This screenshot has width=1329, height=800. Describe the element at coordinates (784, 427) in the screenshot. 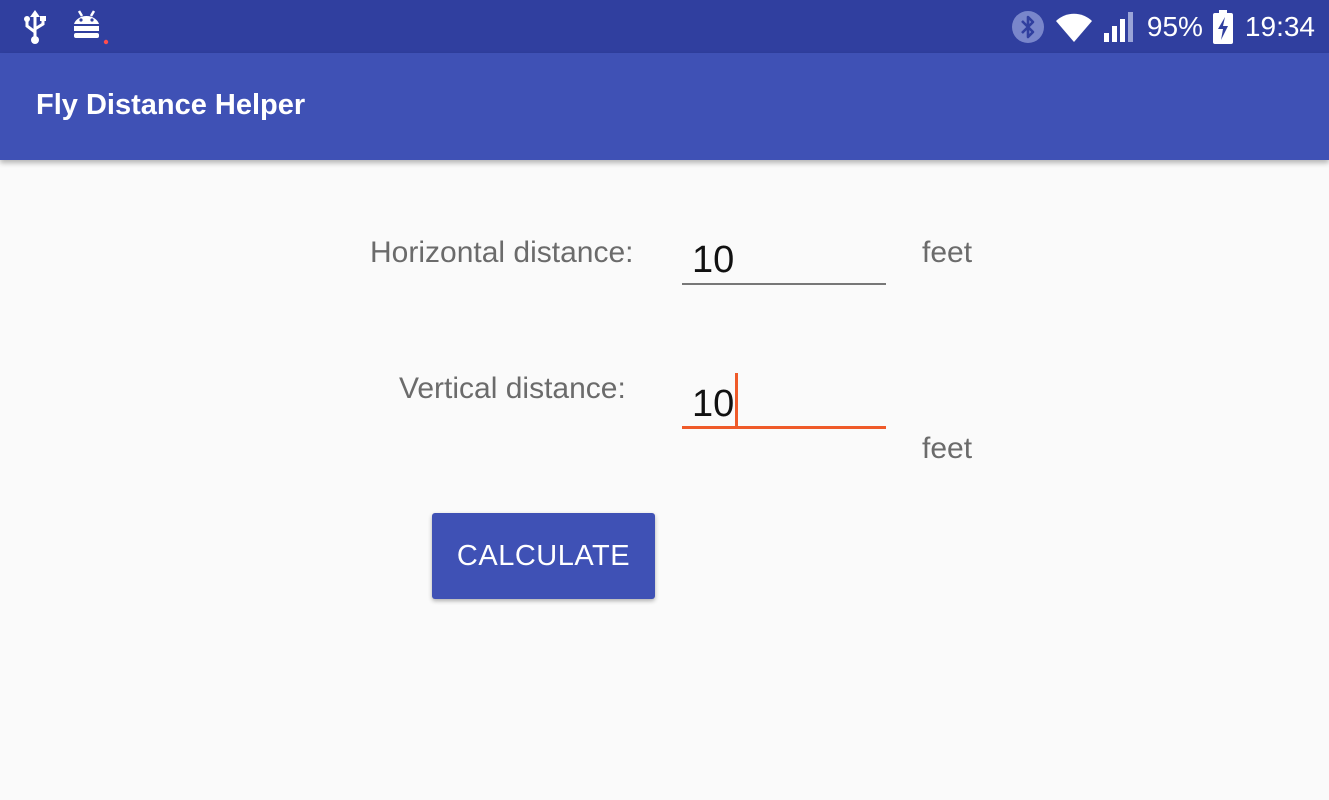

I see `input-underline-focused` at that location.